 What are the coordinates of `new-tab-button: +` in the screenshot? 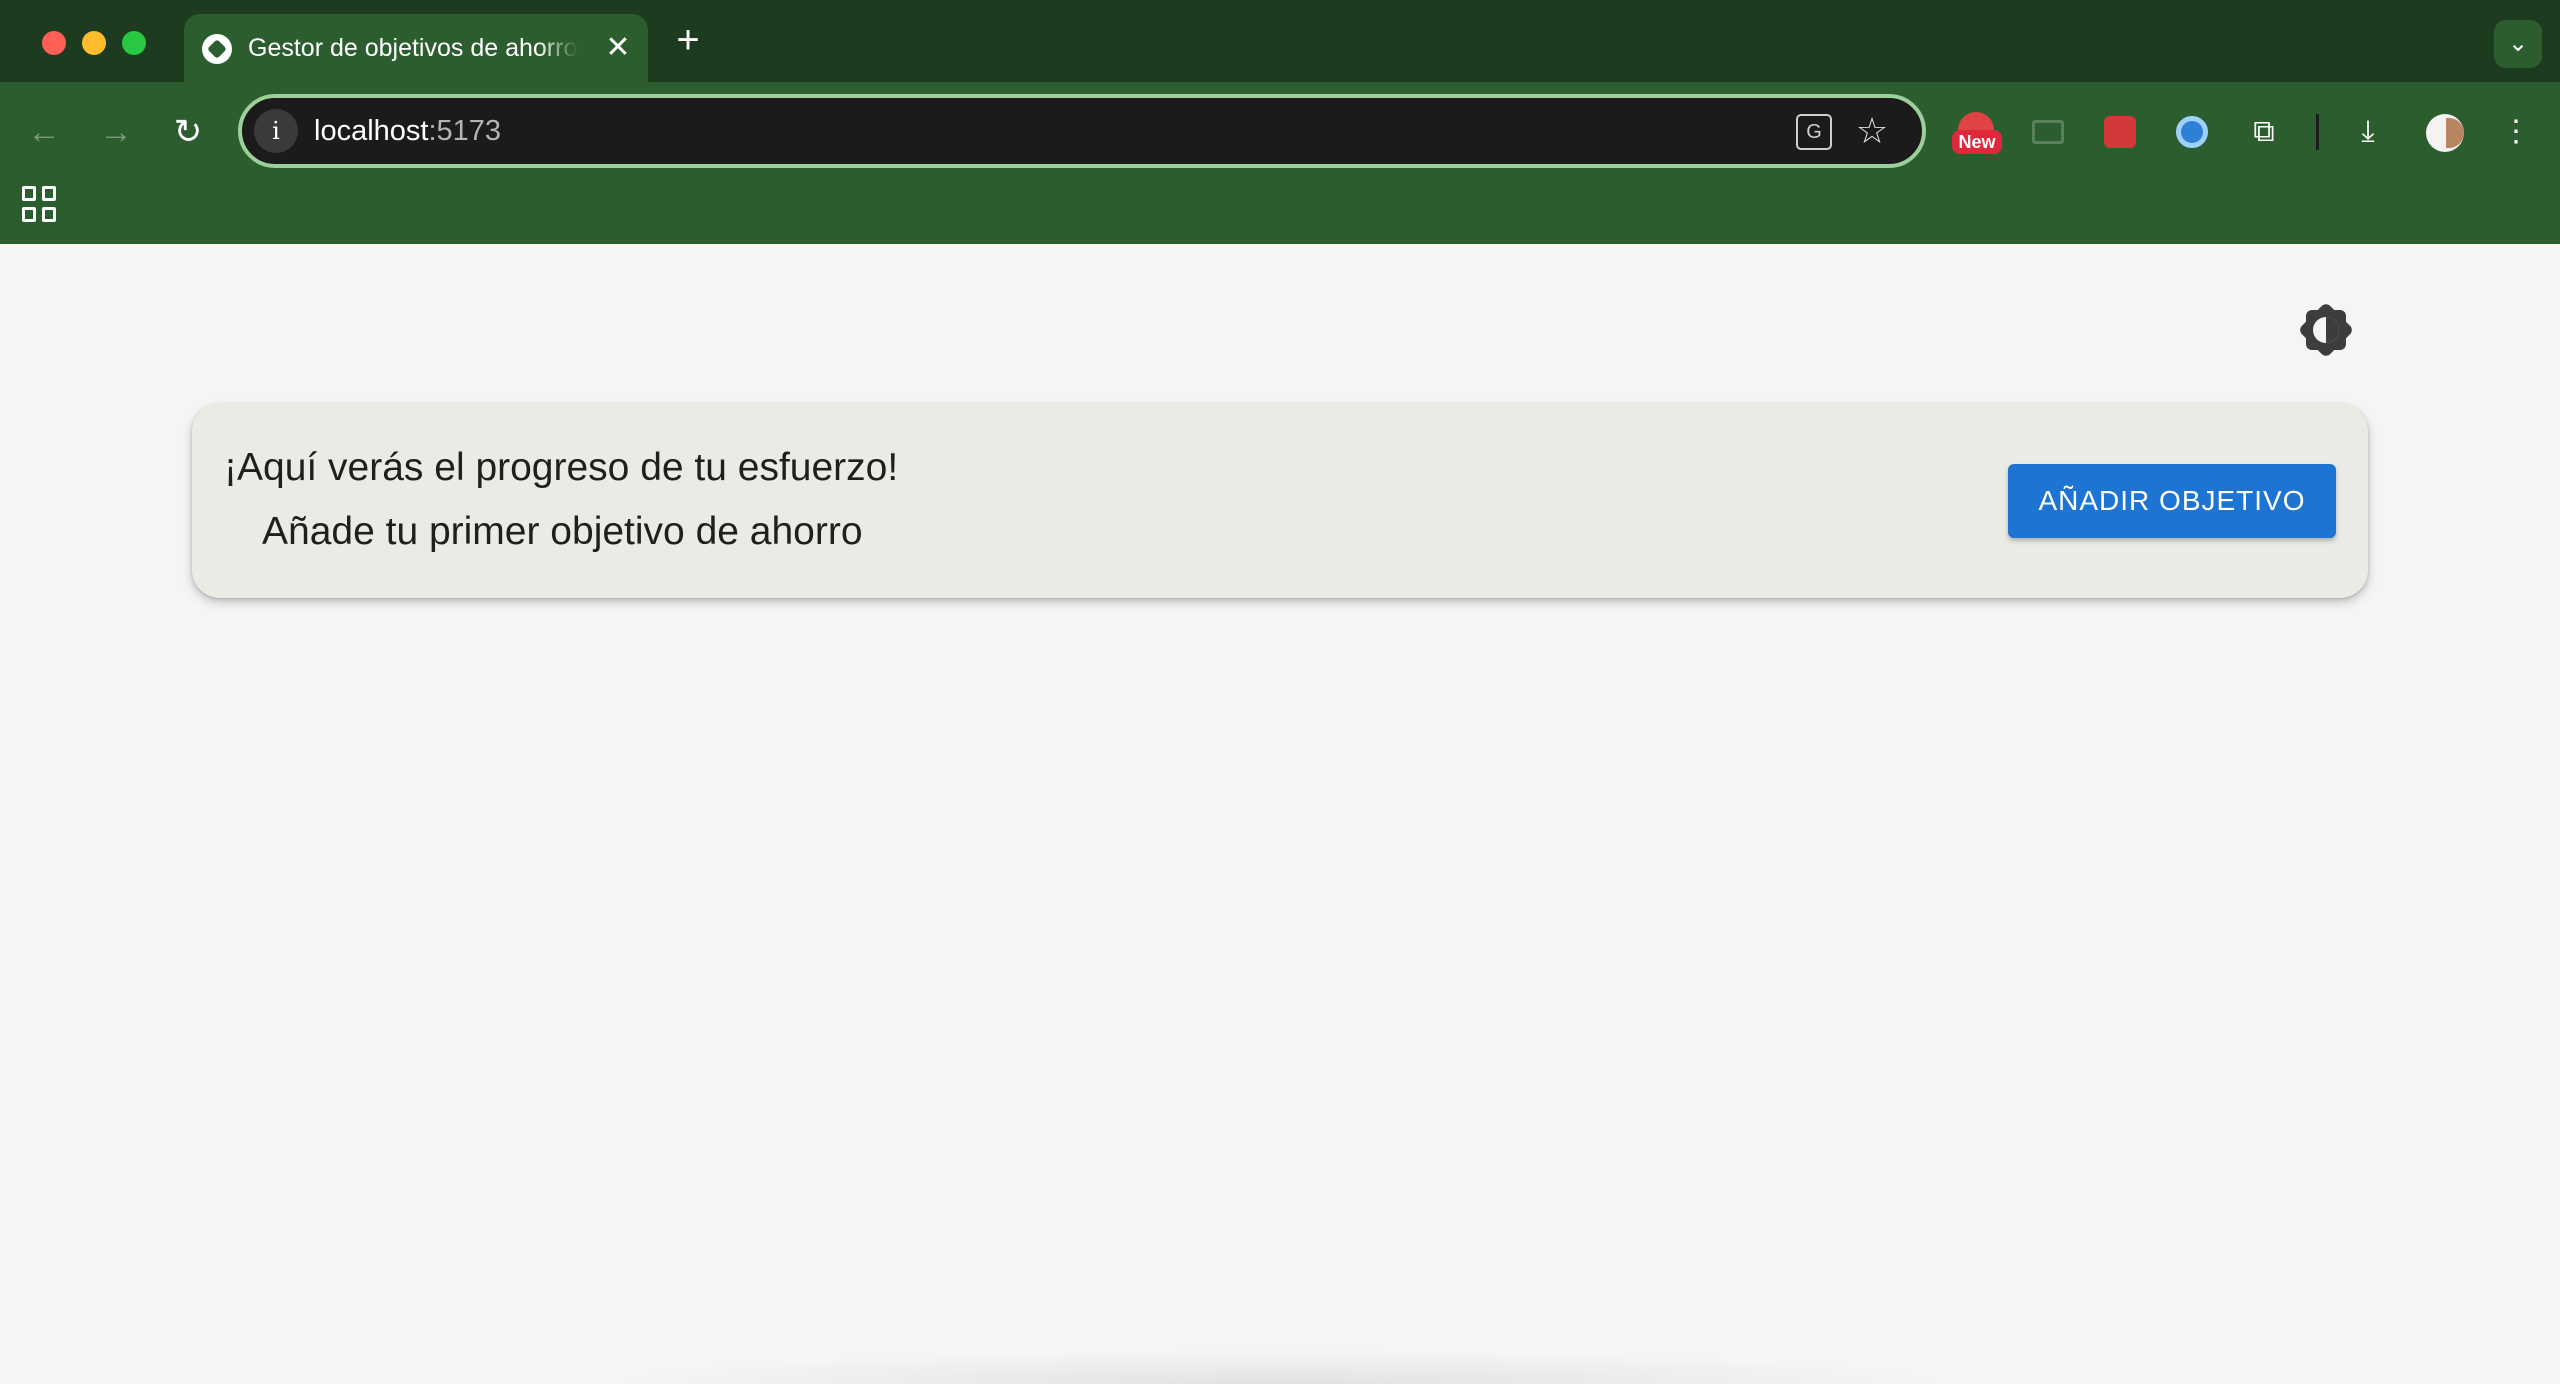 It's located at (688, 42).